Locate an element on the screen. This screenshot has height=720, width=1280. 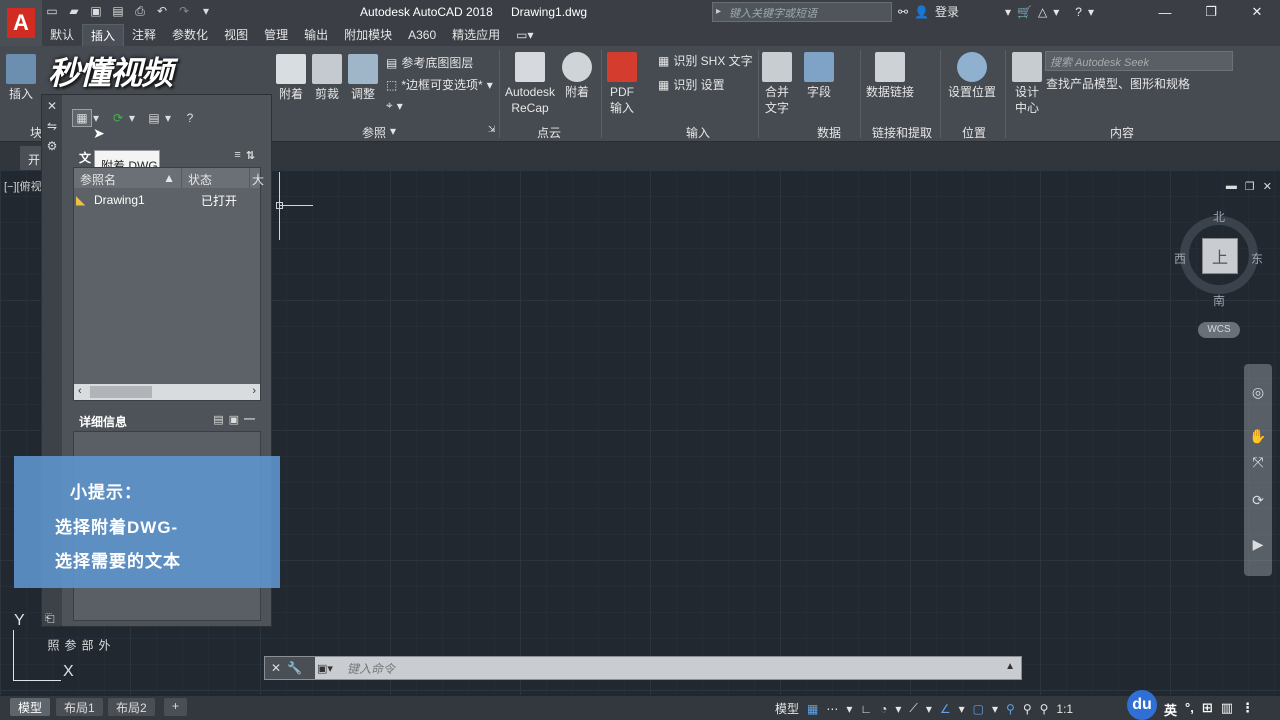
qat-dropdown-icon: ▾ is located at coordinates (206, 11).